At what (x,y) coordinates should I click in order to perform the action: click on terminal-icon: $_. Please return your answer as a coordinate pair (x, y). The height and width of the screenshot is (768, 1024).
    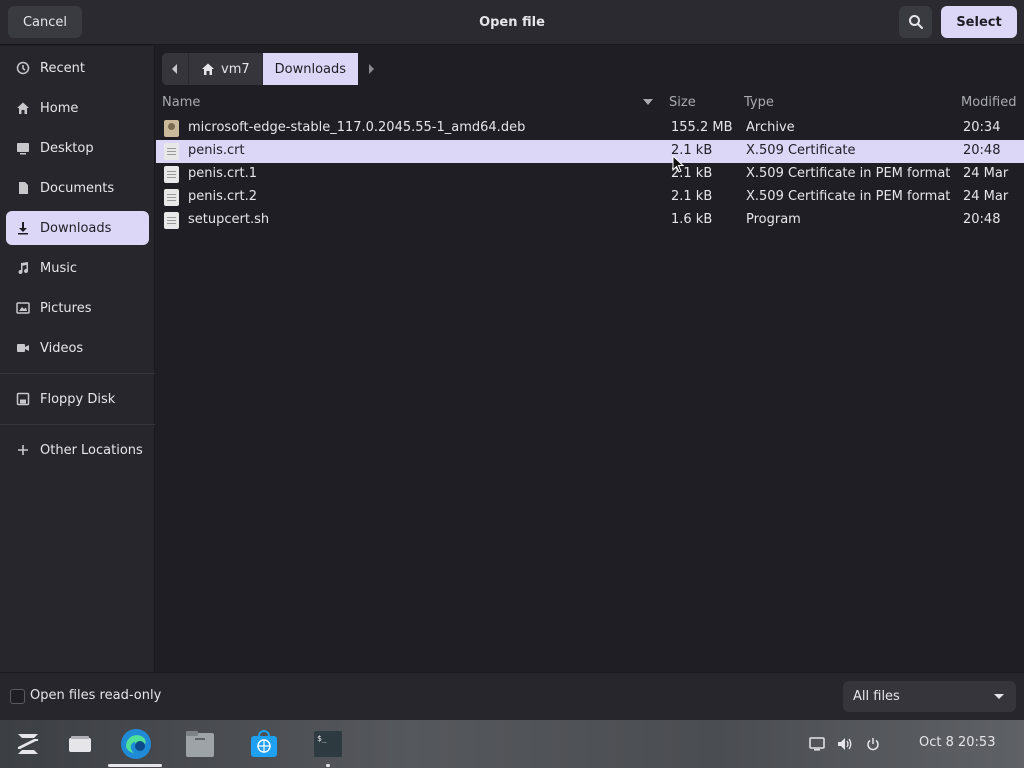
    Looking at the image, I should click on (328, 744).